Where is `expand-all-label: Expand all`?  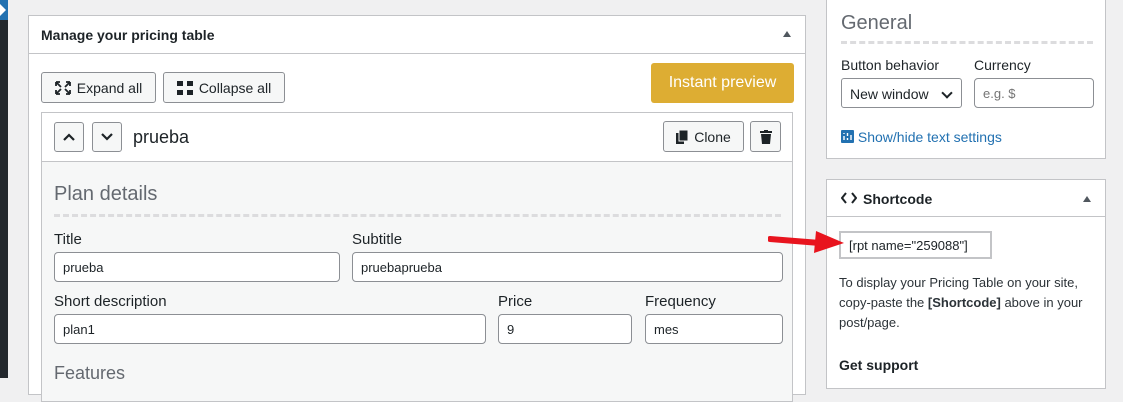
expand-all-label: Expand all is located at coordinates (109, 87).